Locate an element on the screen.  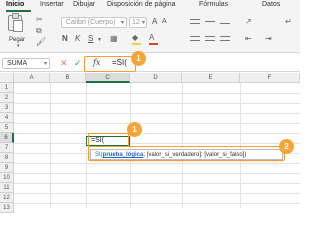
tab-disposicion-de-pagina: Disposición de página is located at coordinates (141, 4).